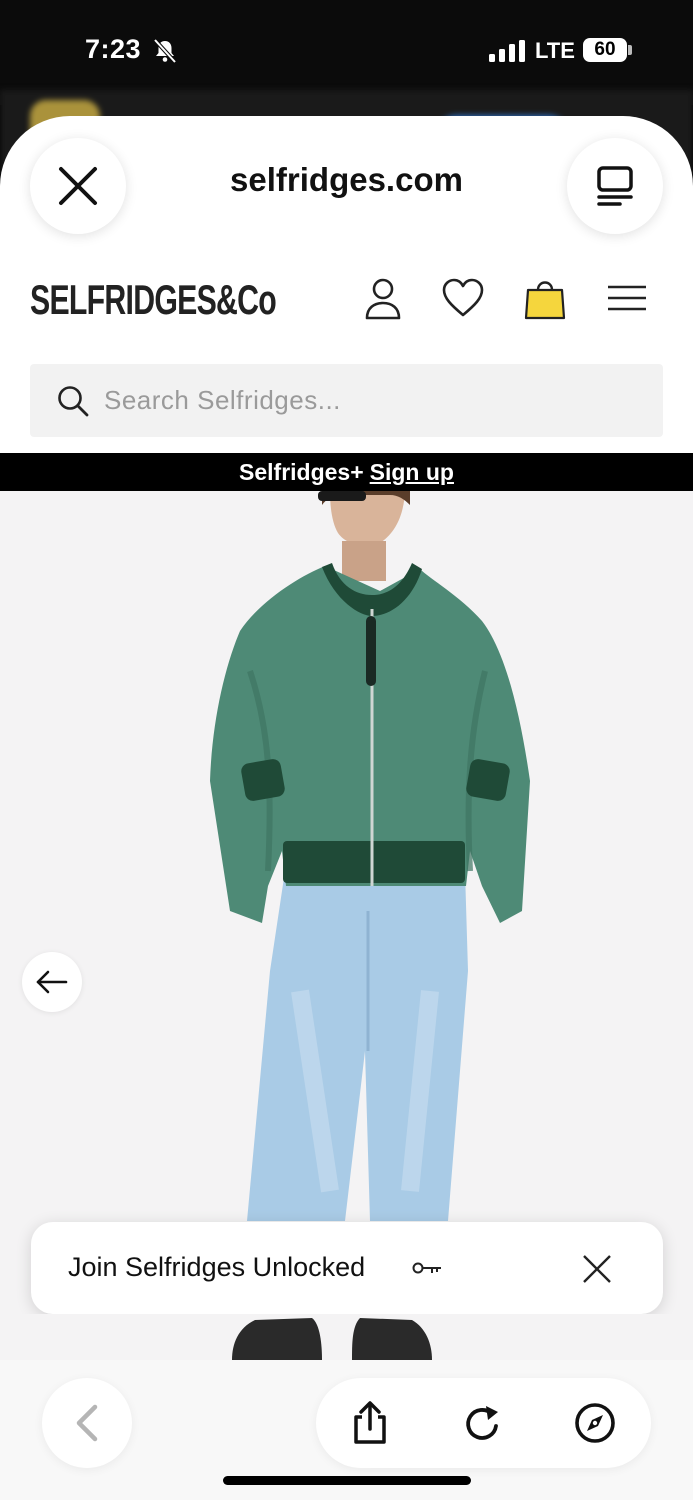 The width and height of the screenshot is (693, 1500). I want to click on heart-icon, so click(463, 298).